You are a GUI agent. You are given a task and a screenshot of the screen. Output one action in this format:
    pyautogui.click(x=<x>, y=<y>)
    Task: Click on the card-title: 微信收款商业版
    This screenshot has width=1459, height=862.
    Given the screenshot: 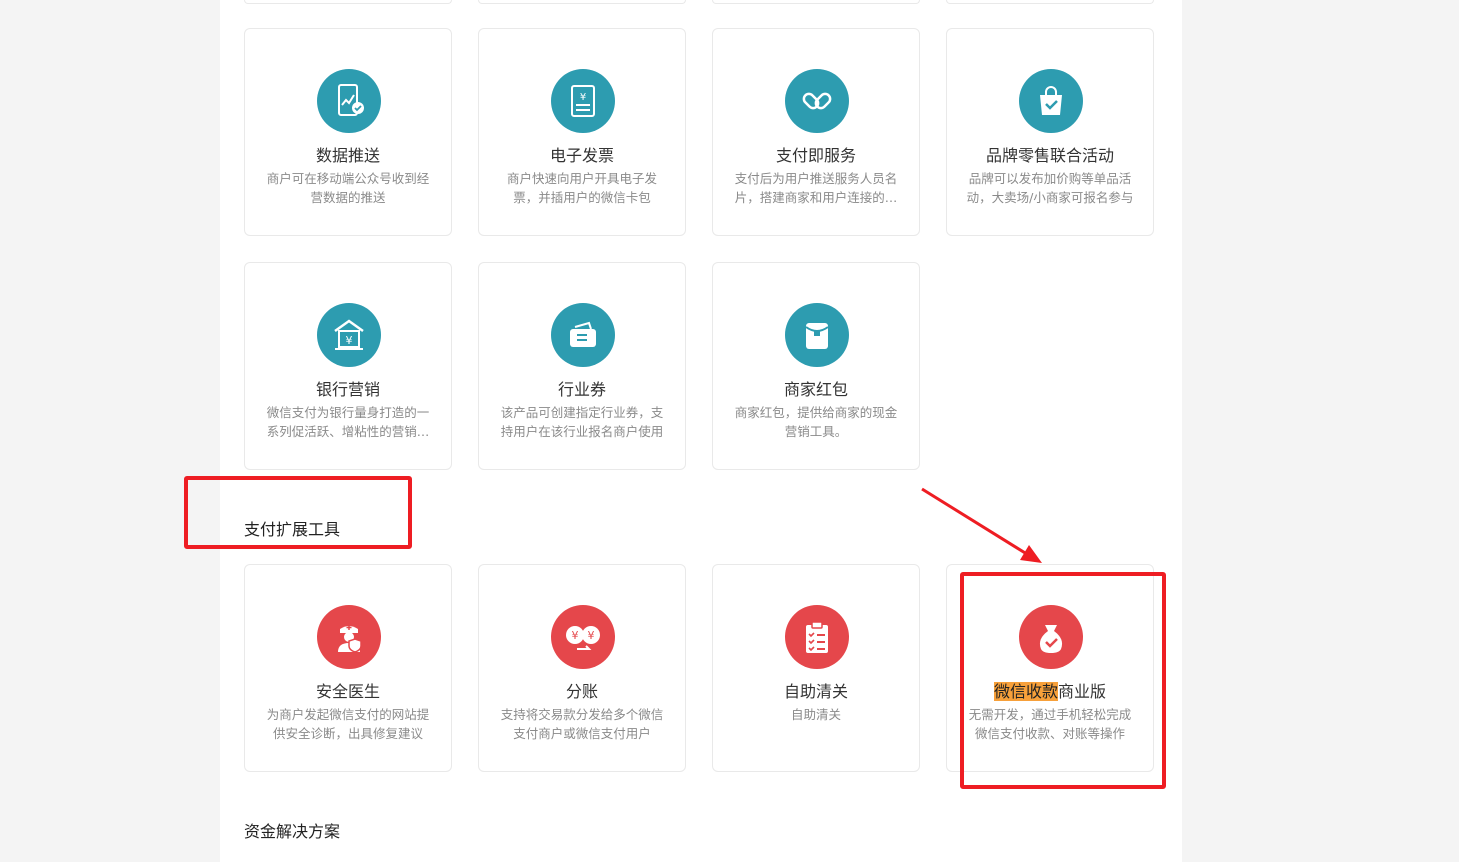 What is the action you would take?
    pyautogui.click(x=1050, y=690)
    